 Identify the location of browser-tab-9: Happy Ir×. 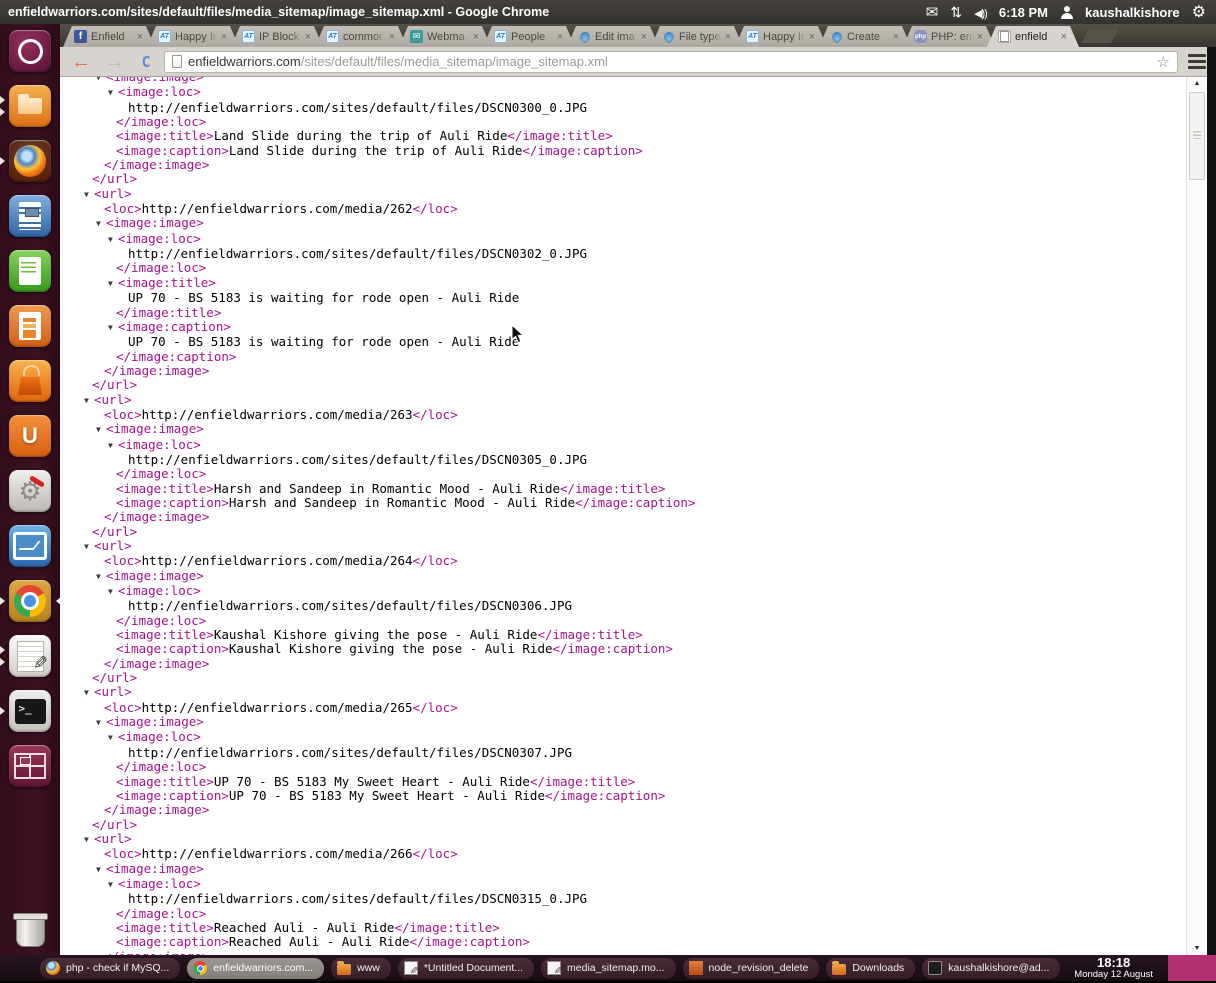
(781, 36).